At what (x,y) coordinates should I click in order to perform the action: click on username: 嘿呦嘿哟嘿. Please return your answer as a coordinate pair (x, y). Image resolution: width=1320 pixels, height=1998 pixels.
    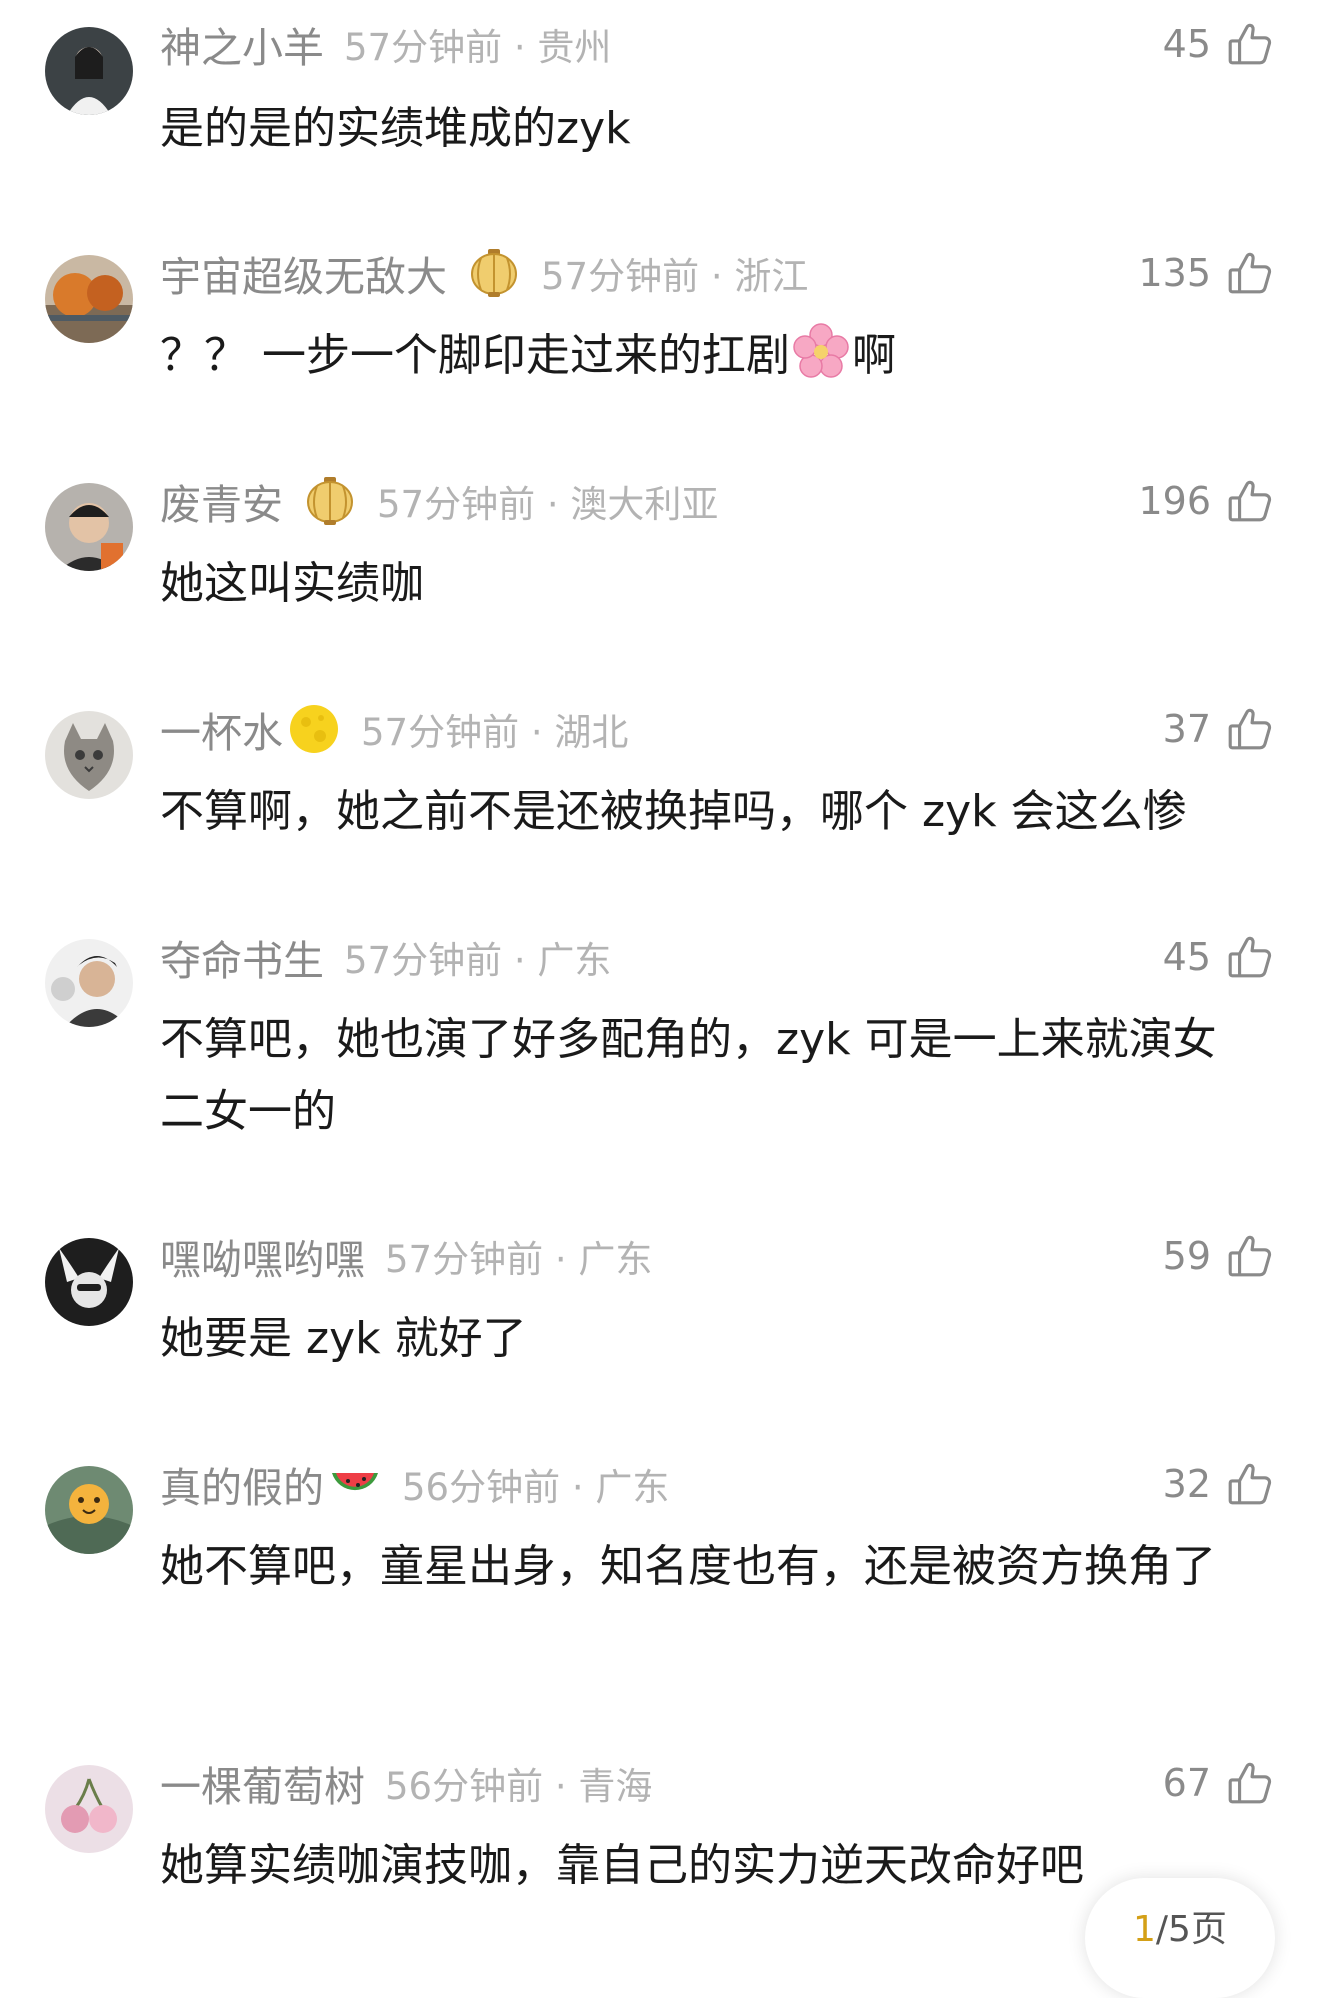
    Looking at the image, I should click on (262, 1256).